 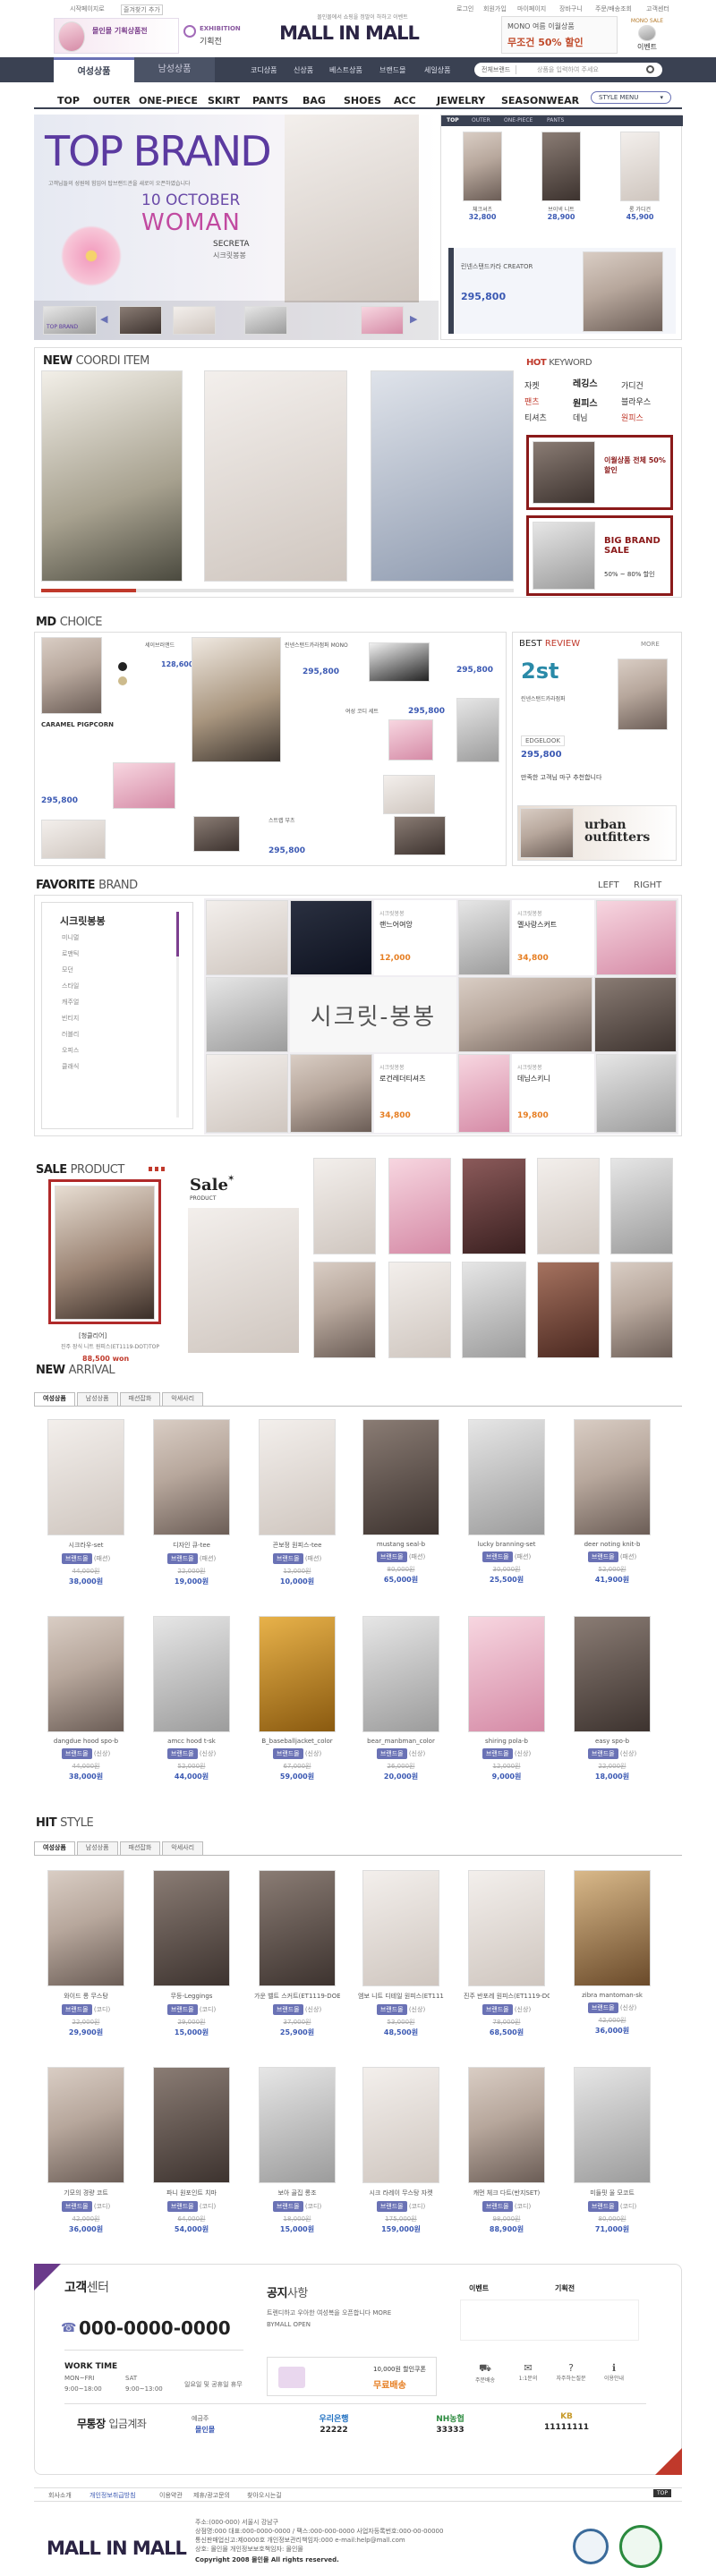 What do you see at coordinates (67, 969) in the screenshot?
I see `brand-item: 모던` at bounding box center [67, 969].